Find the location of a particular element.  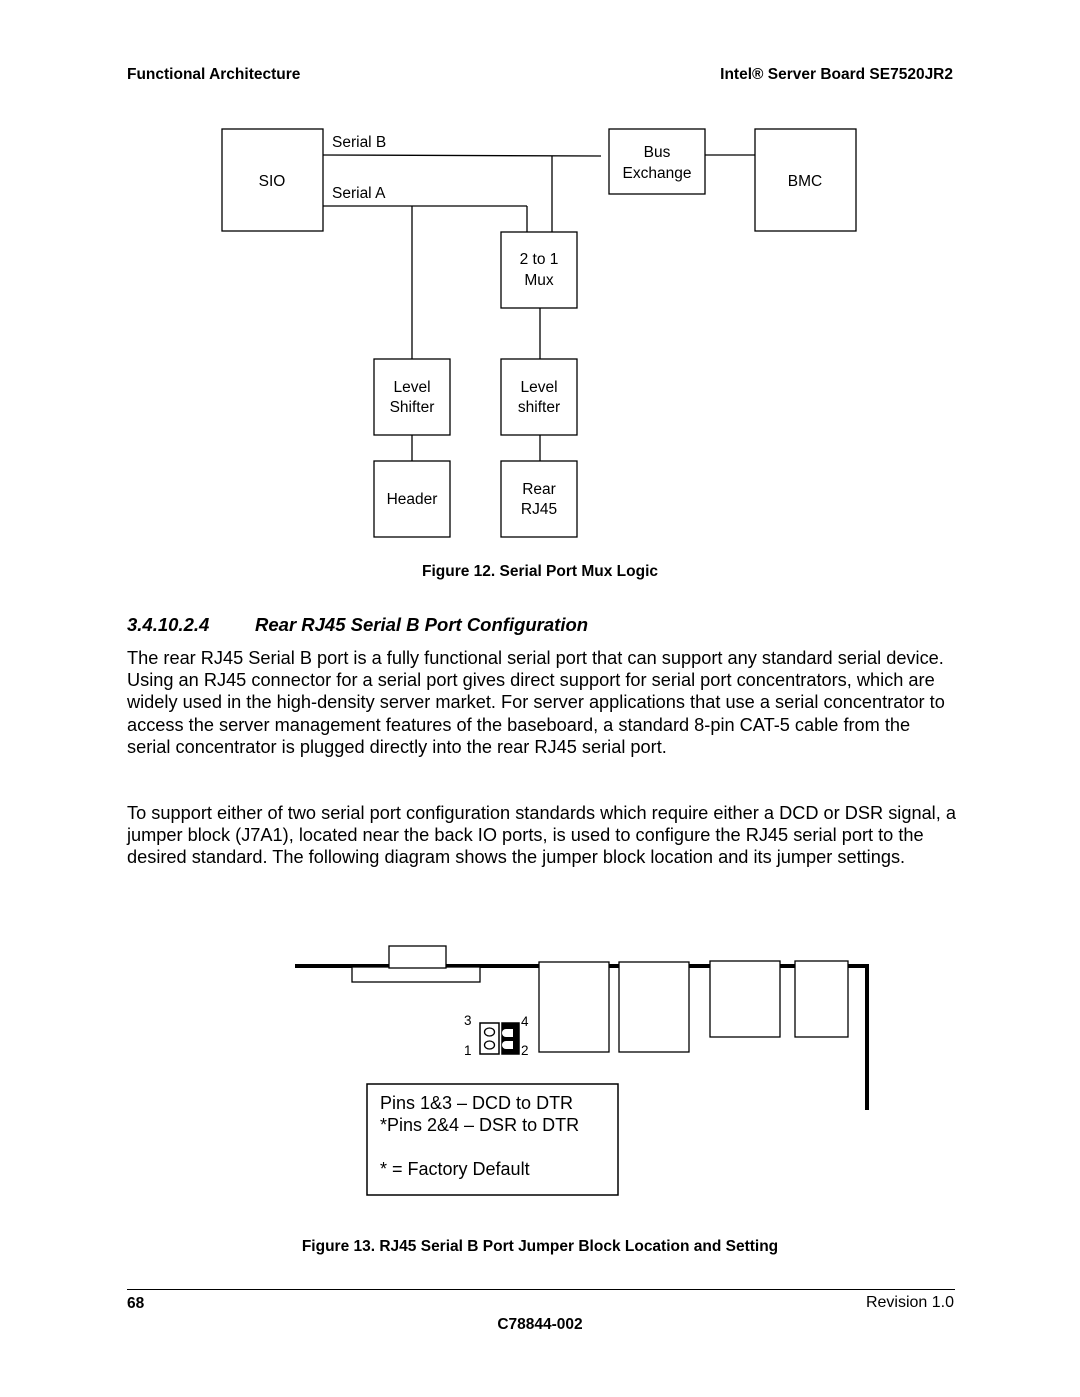

document-number: C78844-002 is located at coordinates (540, 1324).